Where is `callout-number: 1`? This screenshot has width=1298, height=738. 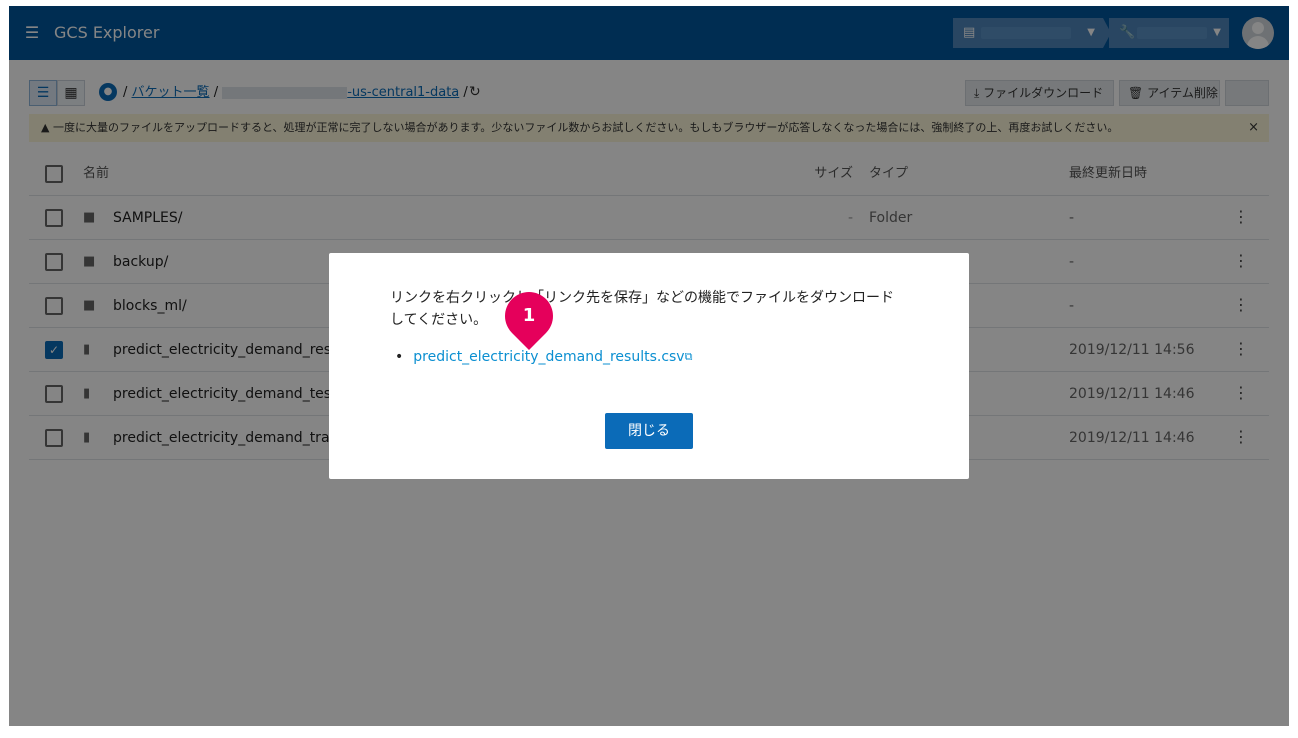
callout-number: 1 is located at coordinates (529, 315).